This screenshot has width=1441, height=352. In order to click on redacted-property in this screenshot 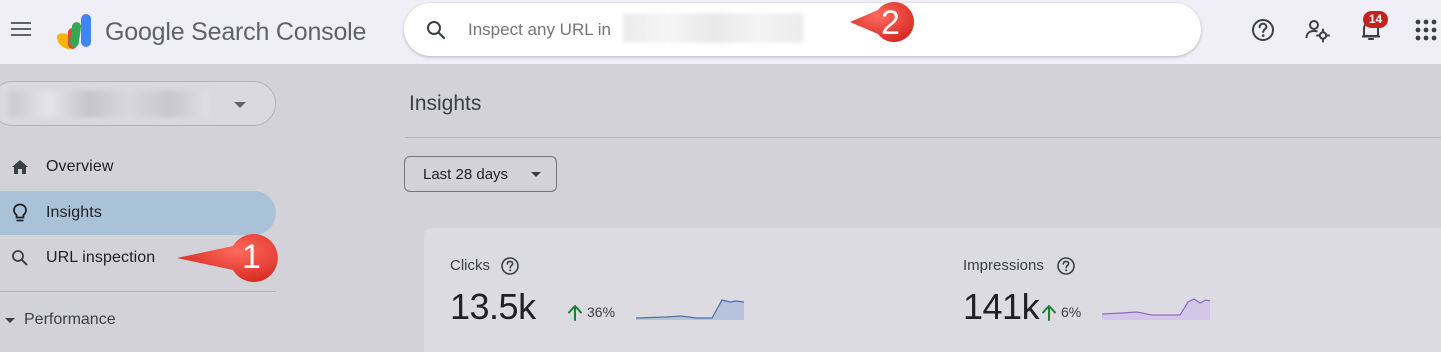, I will do `click(109, 104)`.